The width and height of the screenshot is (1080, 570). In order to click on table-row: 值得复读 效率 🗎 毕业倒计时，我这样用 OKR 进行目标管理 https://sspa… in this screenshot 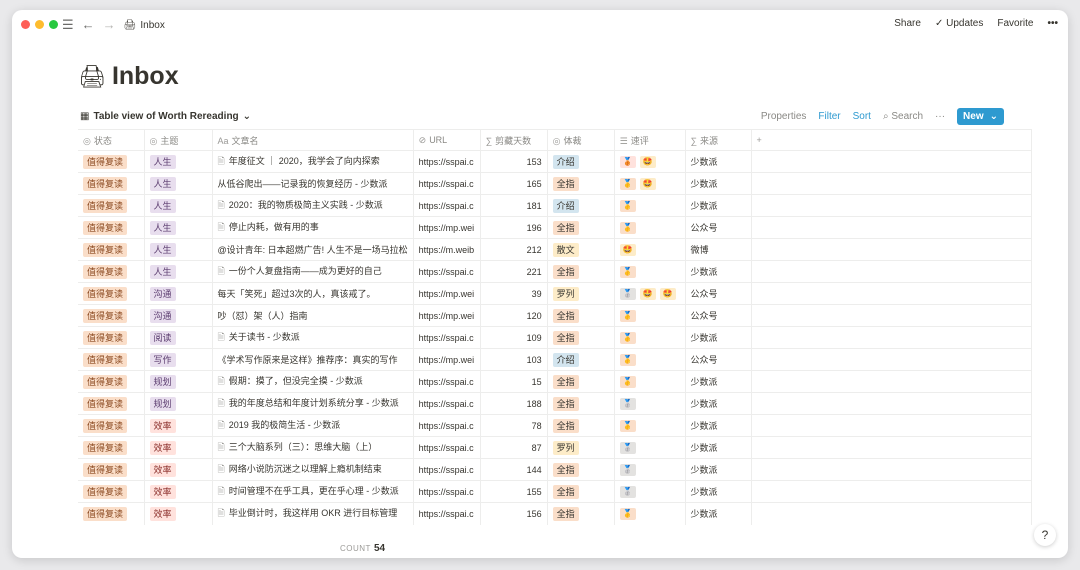, I will do `click(555, 513)`.